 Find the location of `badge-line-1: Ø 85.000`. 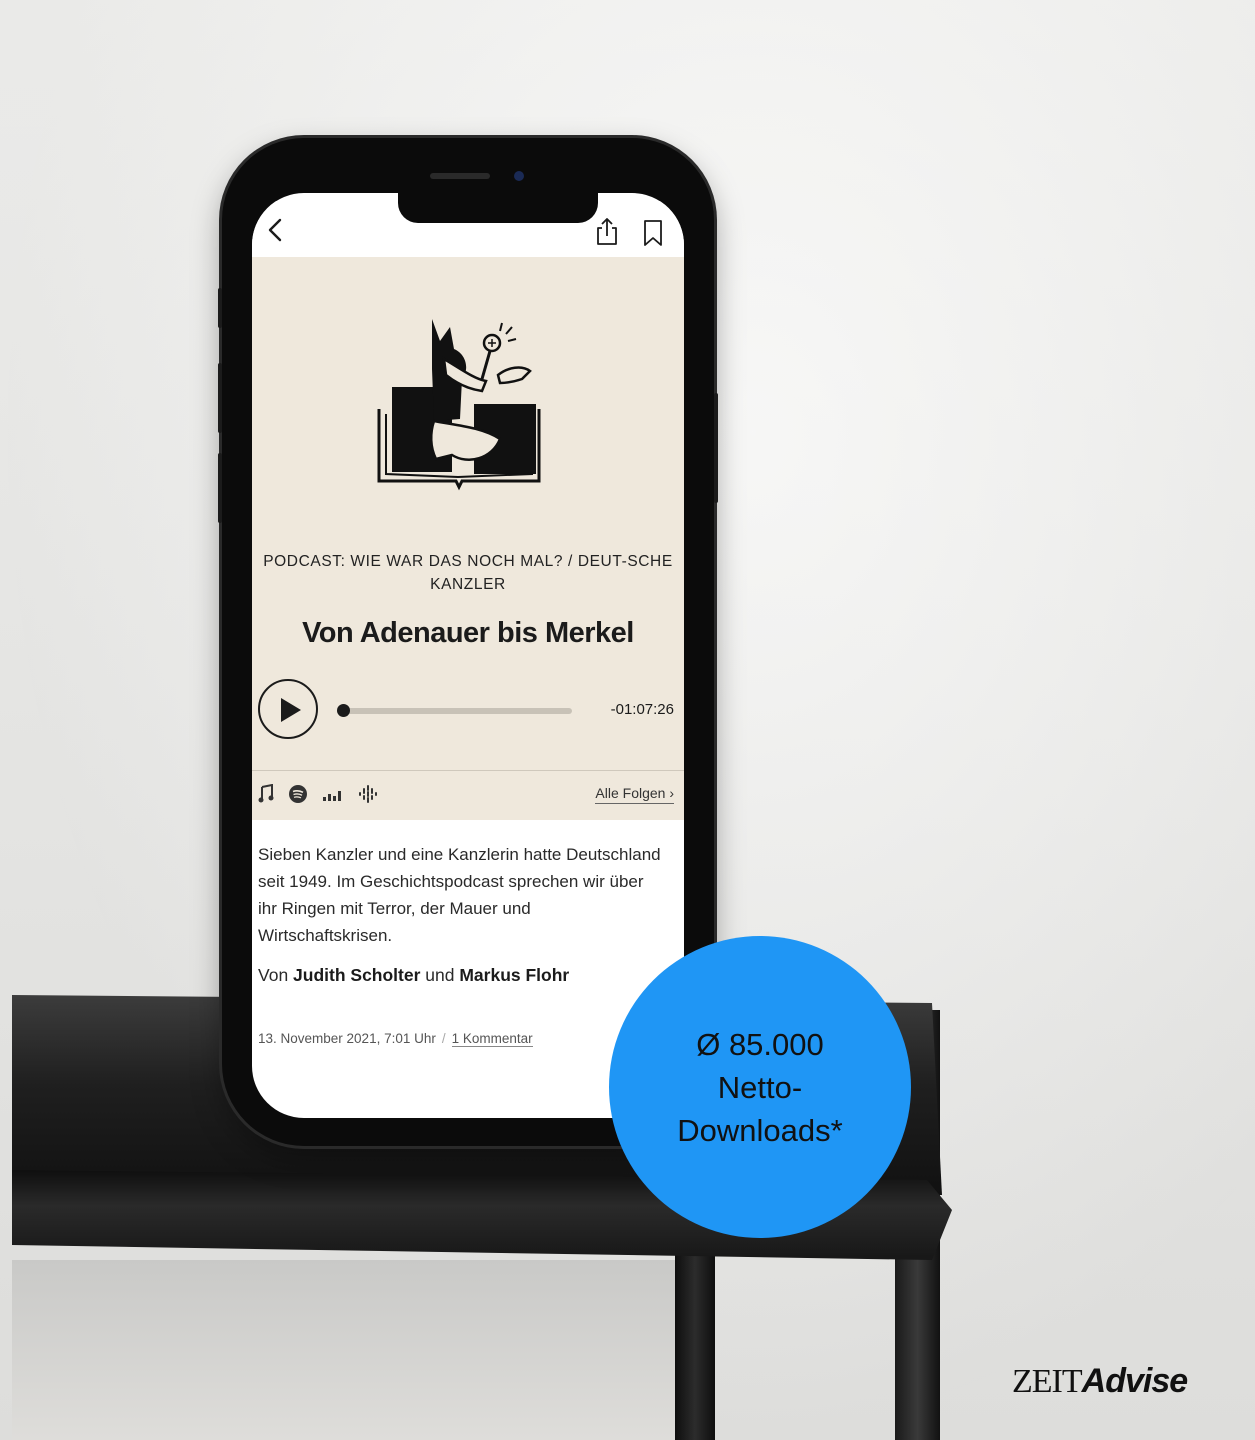

badge-line-1: Ø 85.000 is located at coordinates (760, 1044).